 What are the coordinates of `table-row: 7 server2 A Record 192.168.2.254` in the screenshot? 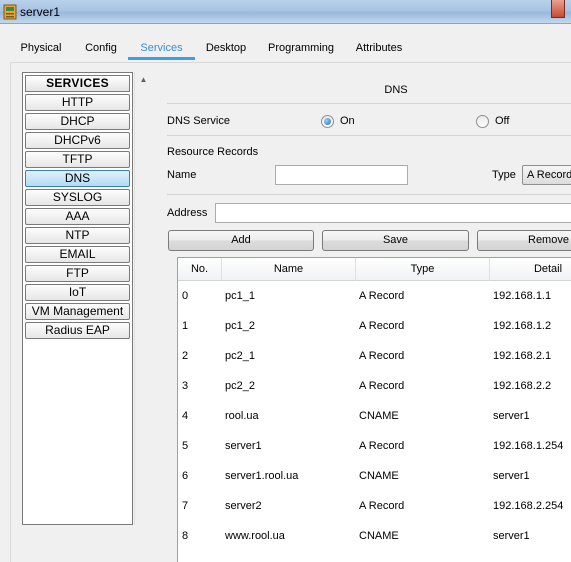 It's located at (374, 506).